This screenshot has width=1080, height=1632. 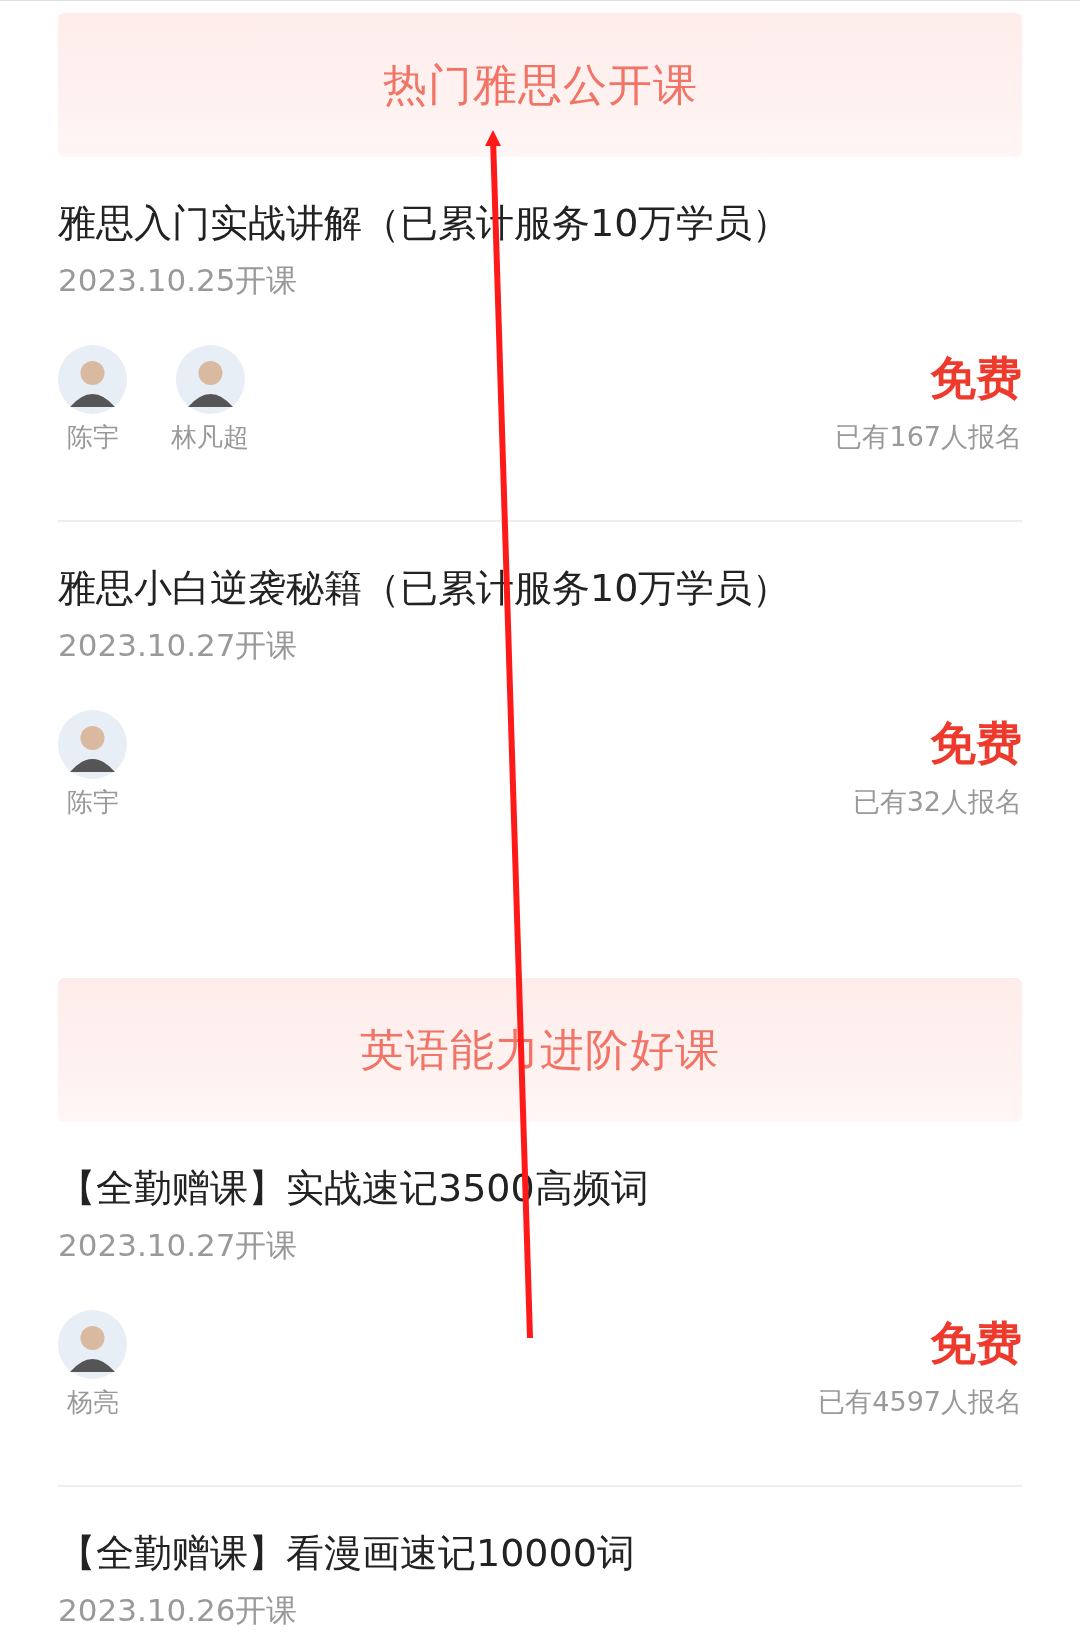 I want to click on enrollment-count: 已有4597人报名, so click(x=920, y=1402).